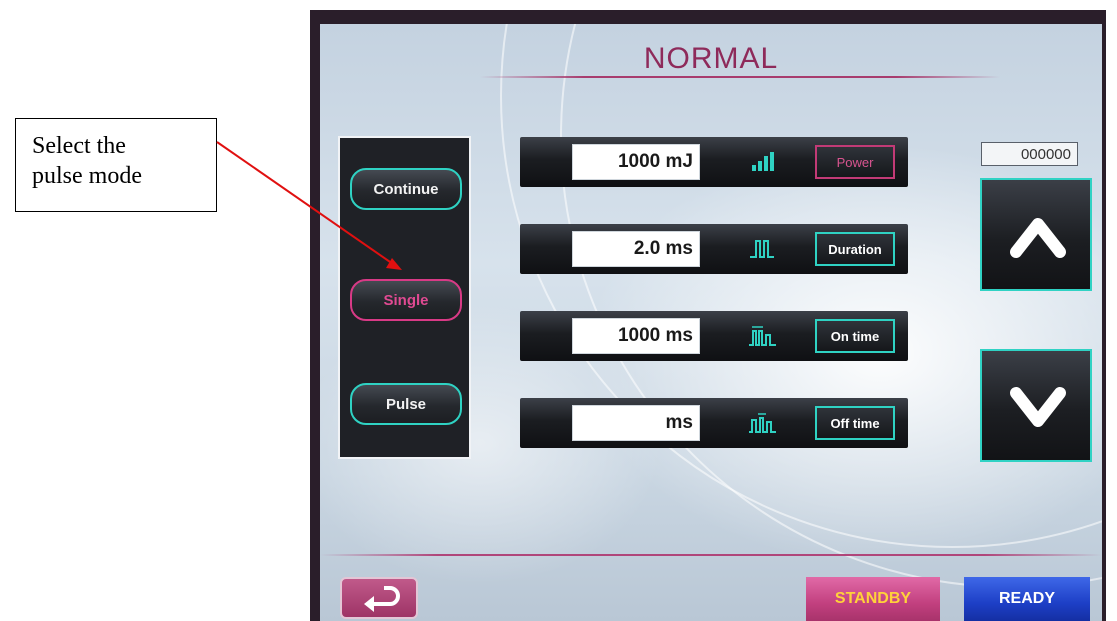 This screenshot has width=1117, height=621. What do you see at coordinates (406, 404) in the screenshot?
I see `mode-pulse-button: Pulse` at bounding box center [406, 404].